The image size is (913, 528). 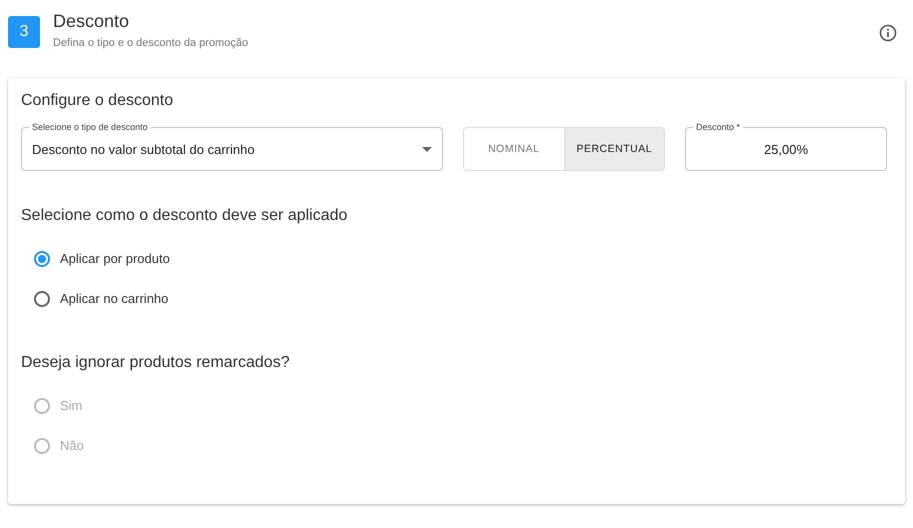 I want to click on info-icon, so click(x=888, y=33).